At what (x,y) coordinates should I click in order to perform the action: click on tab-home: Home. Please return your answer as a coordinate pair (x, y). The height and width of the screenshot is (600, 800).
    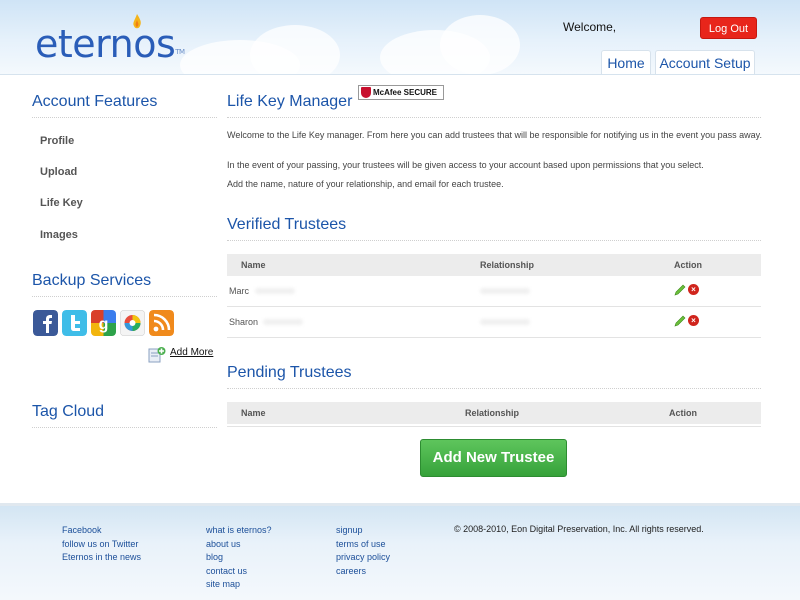
    Looking at the image, I should click on (626, 62).